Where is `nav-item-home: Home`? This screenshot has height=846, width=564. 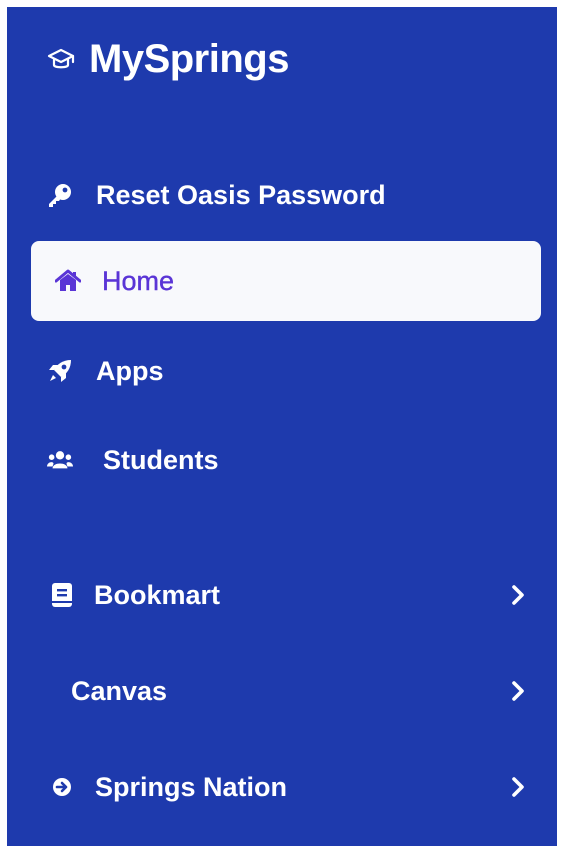 nav-item-home: Home is located at coordinates (286, 281).